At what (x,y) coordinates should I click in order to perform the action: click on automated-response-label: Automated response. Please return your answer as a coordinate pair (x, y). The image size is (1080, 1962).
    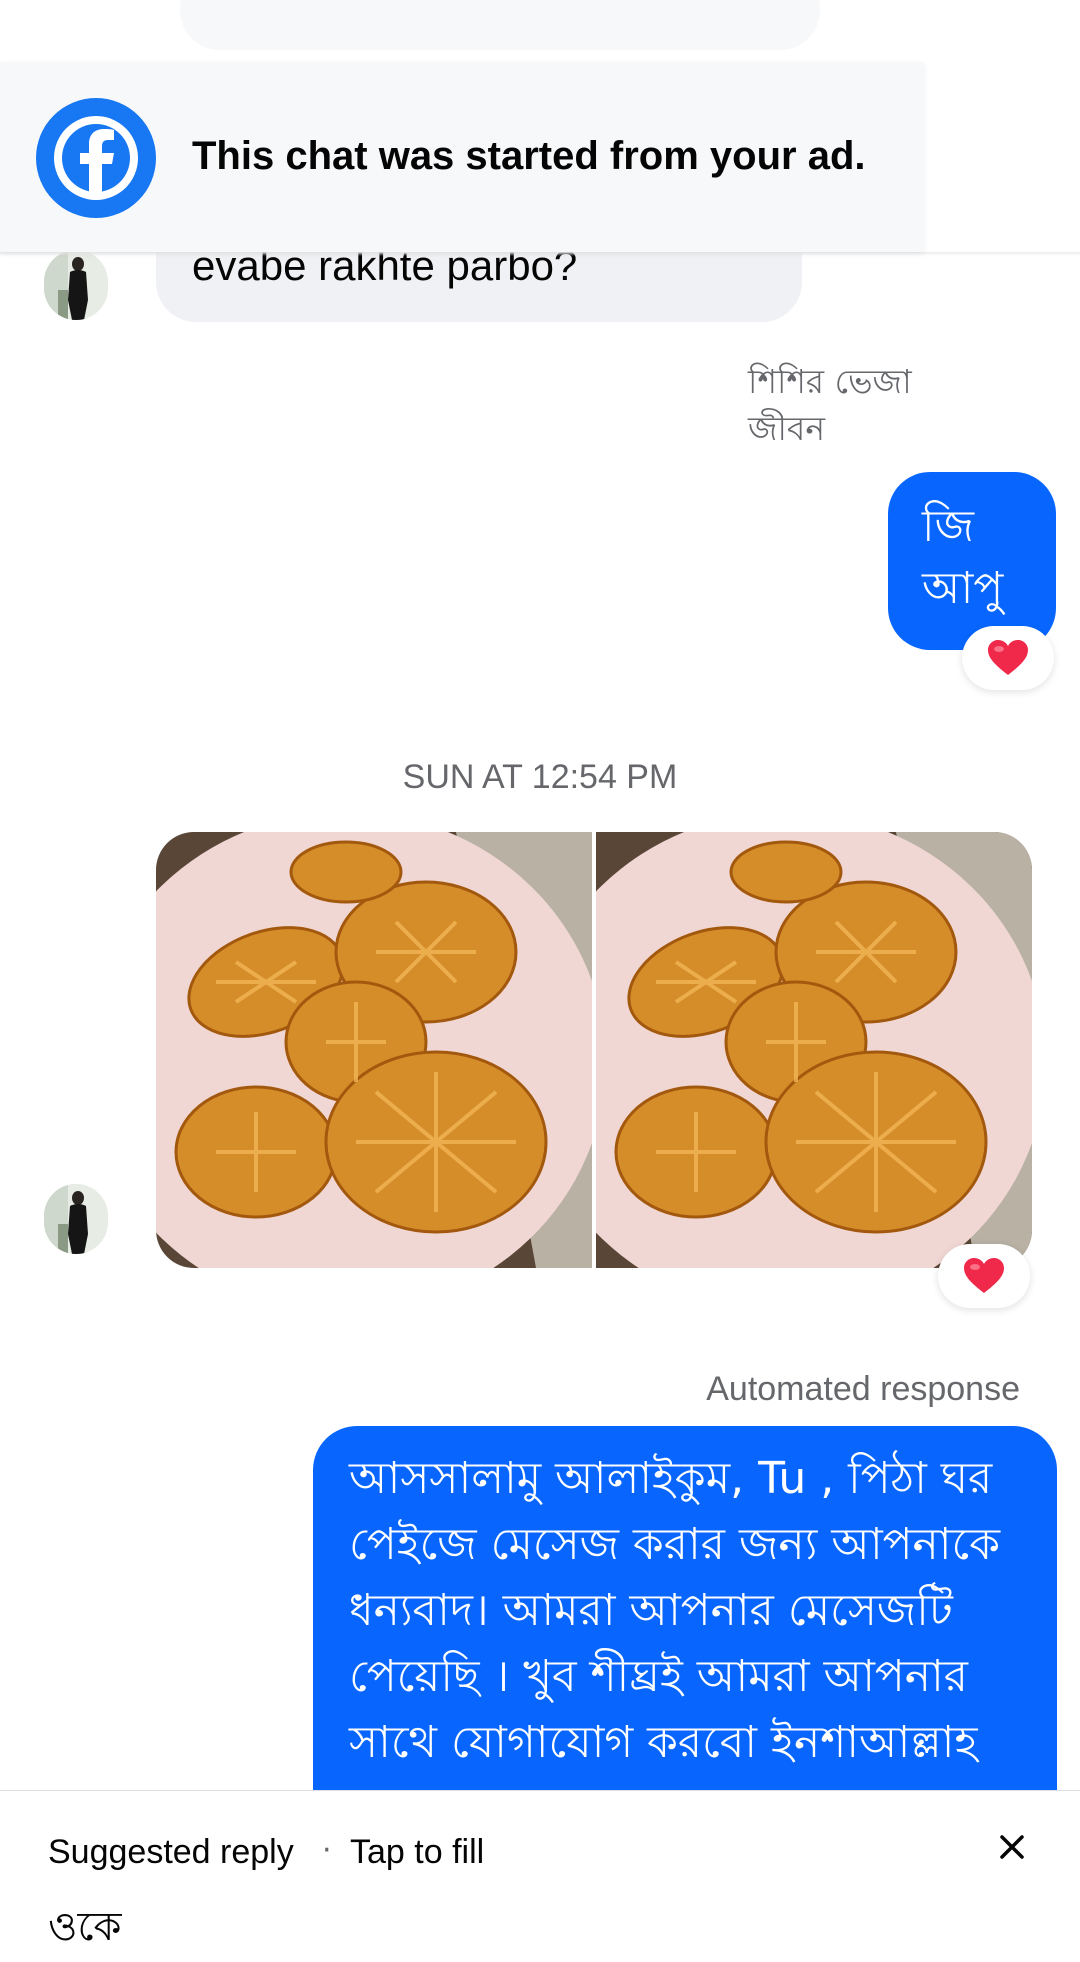
    Looking at the image, I should click on (863, 1389).